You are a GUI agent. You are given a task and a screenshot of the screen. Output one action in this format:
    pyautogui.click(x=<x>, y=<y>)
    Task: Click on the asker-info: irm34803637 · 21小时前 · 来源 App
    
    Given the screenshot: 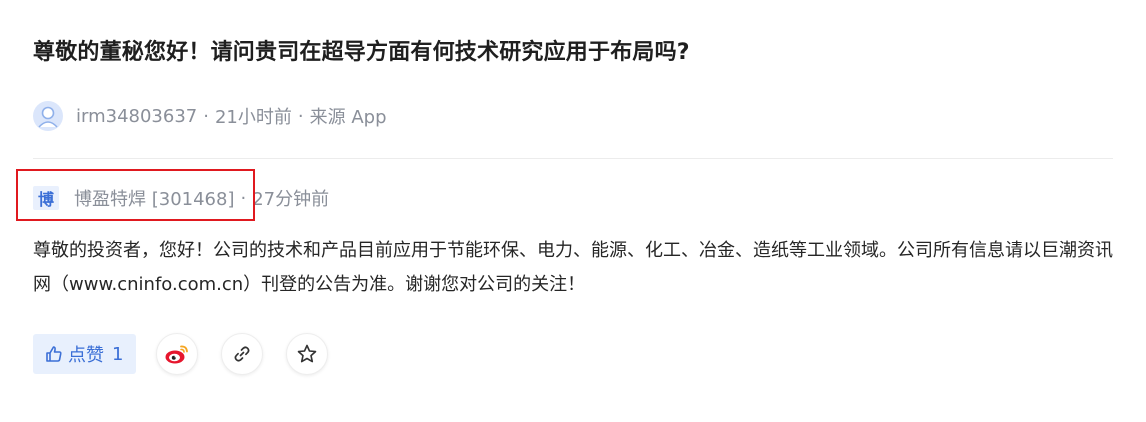 What is the action you would take?
    pyautogui.click(x=210, y=116)
    